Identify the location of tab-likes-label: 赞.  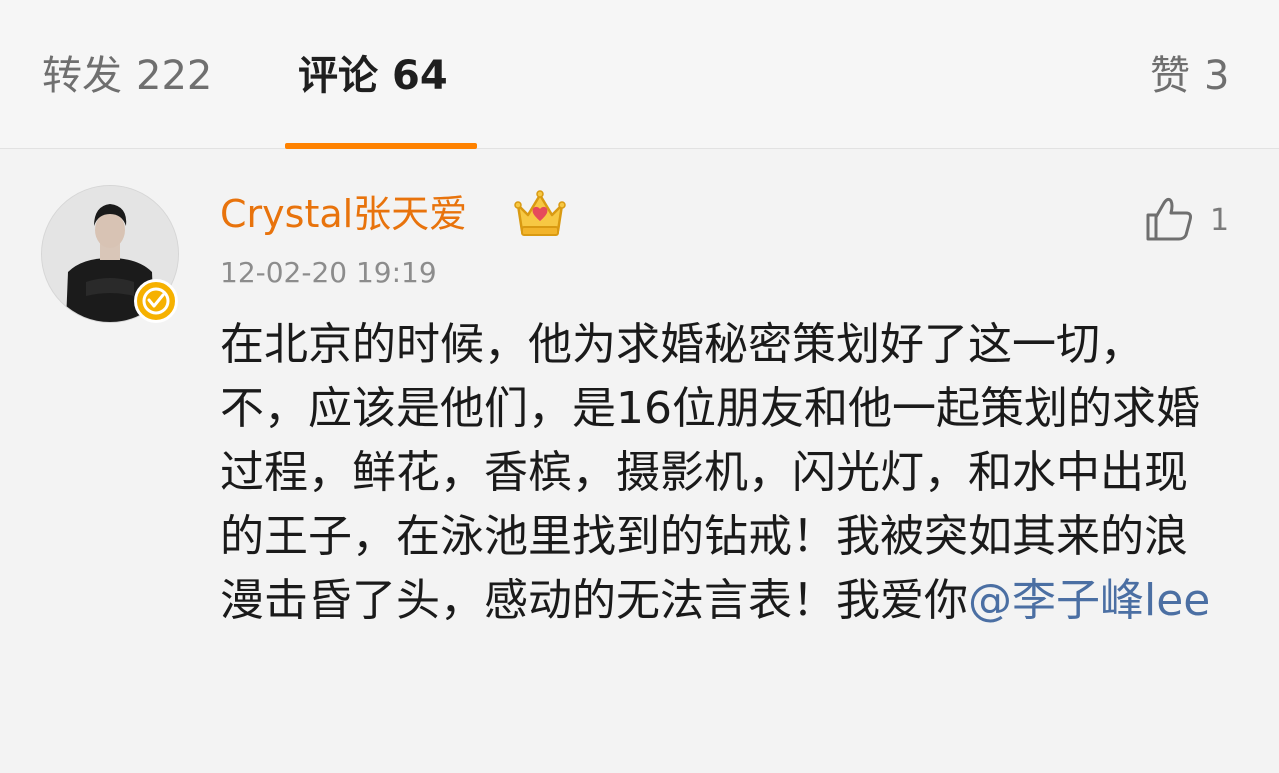
(1170, 76).